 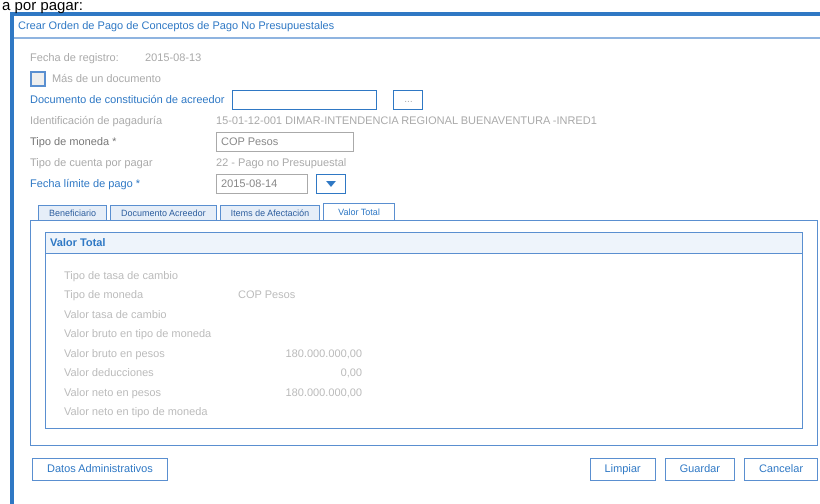 What do you see at coordinates (406, 121) in the screenshot?
I see `field-value: 15-01-12-001 DIMAR-INTENDENCIA REGIONAL BUENAVENTURA -INRED1` at bounding box center [406, 121].